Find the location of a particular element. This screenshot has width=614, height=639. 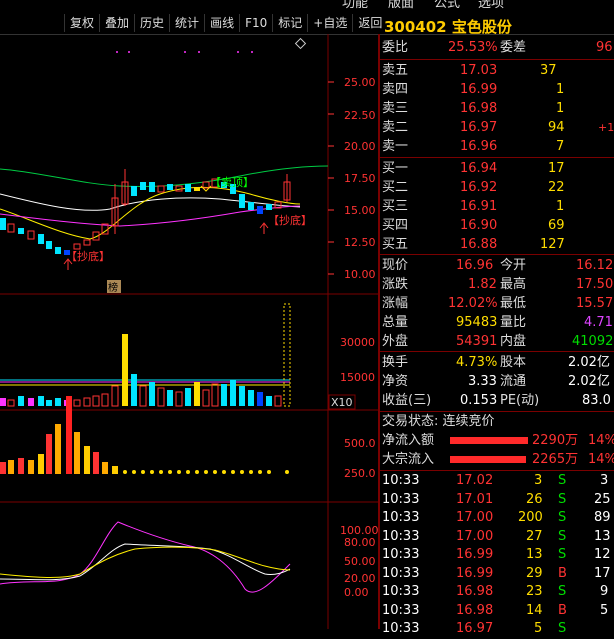

ask-row: 卖四 16.99 1 is located at coordinates (498, 89).